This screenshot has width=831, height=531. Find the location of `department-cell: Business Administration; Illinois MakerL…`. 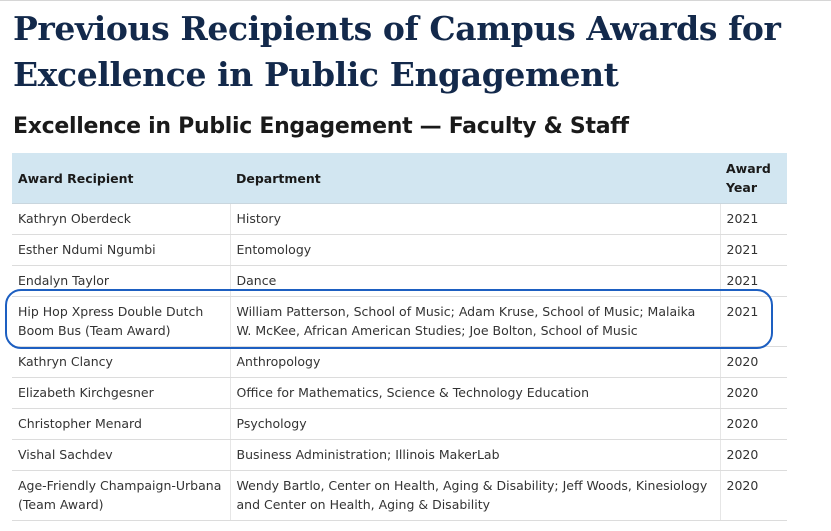

department-cell: Business Administration; Illinois MakerL… is located at coordinates (474, 455).